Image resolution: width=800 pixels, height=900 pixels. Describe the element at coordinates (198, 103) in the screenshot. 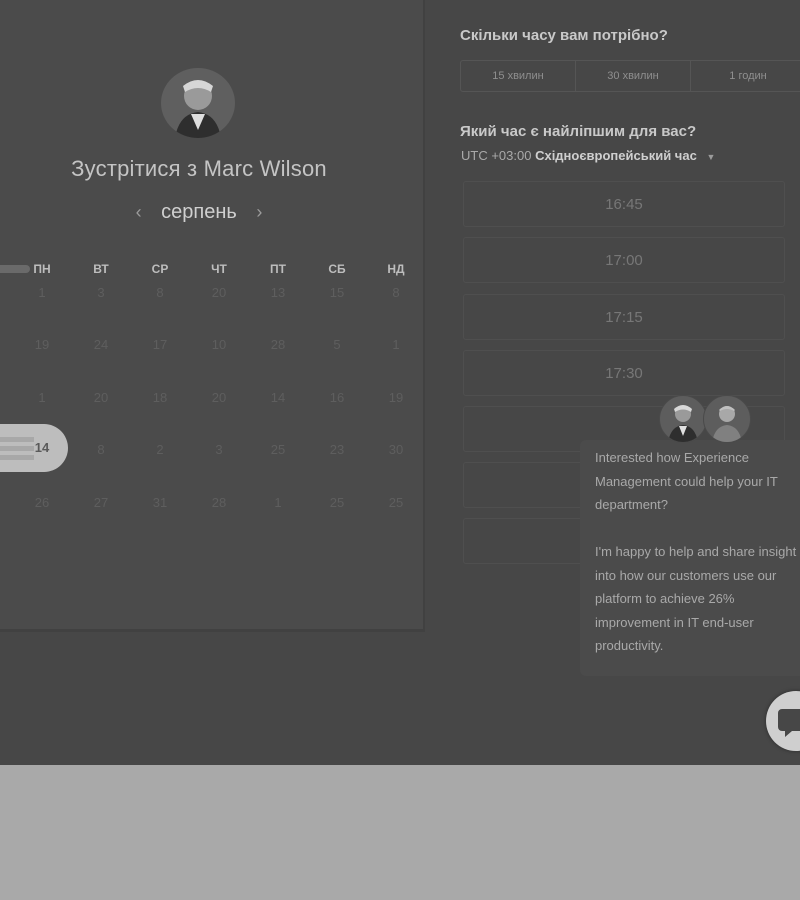

I see `host-avatar` at that location.